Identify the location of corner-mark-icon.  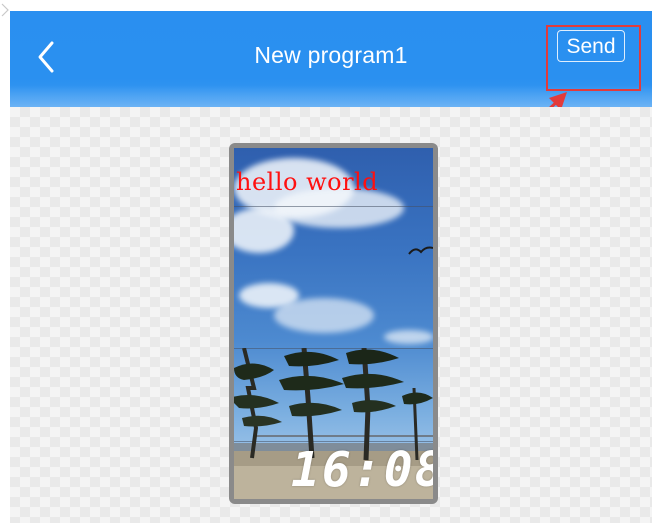
(5, 10).